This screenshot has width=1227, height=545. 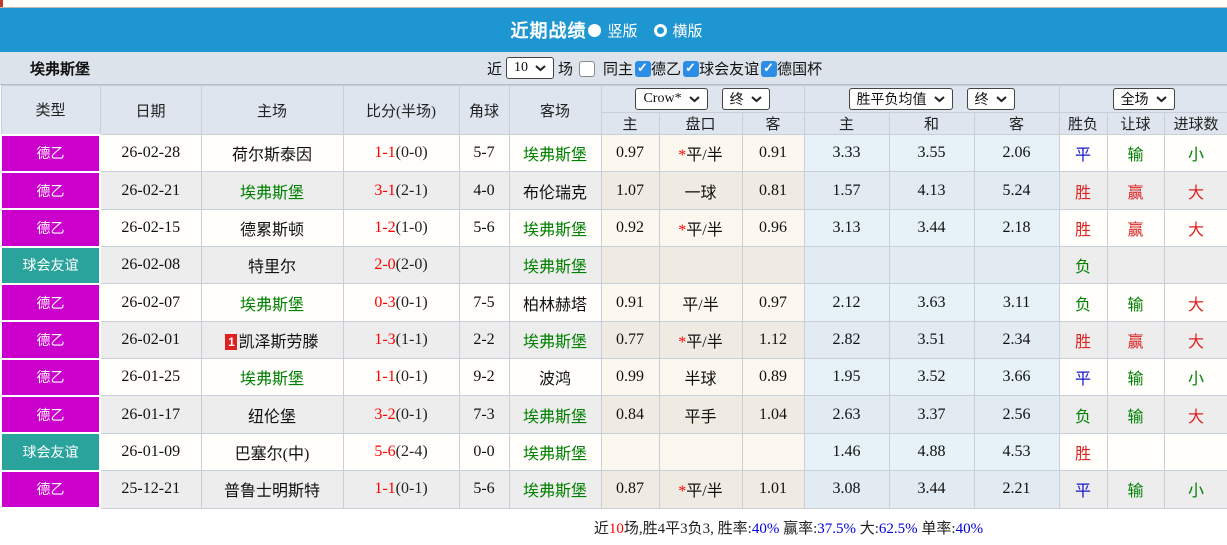 I want to click on score-cell: 1-1(0-1), so click(x=401, y=377).